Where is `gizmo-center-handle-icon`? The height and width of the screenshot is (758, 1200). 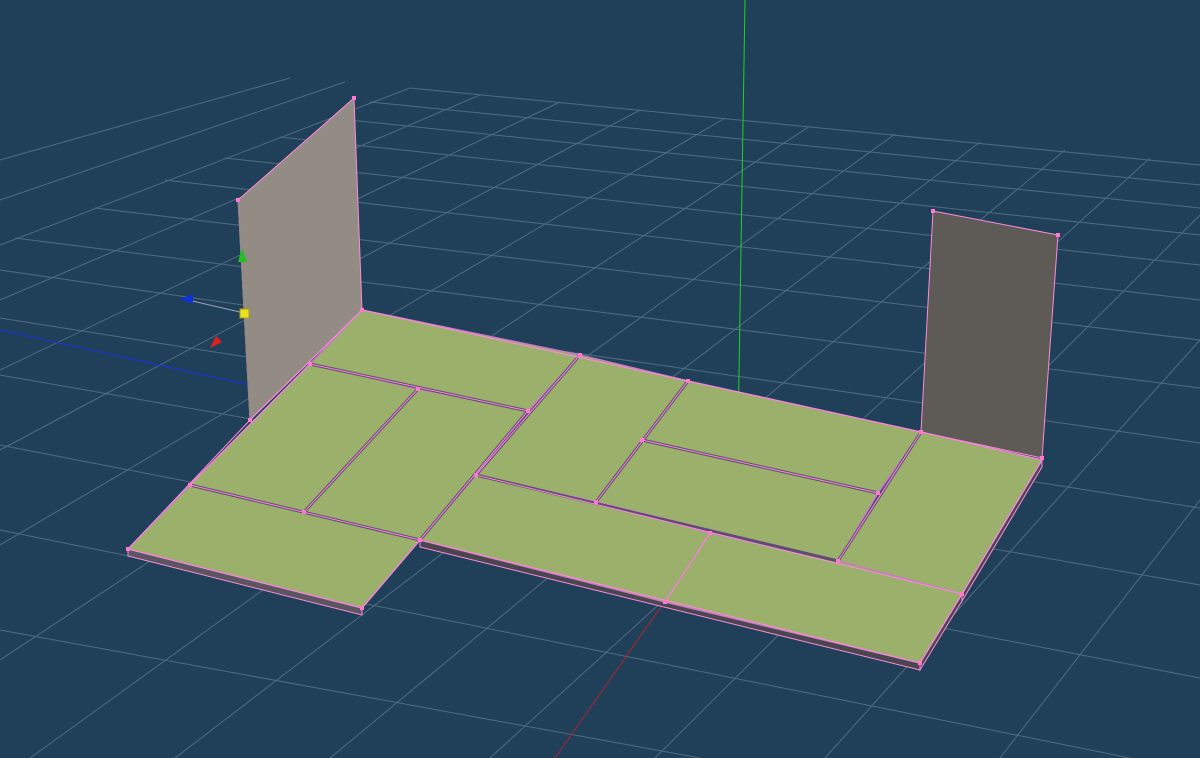
gizmo-center-handle-icon is located at coordinates (244, 313).